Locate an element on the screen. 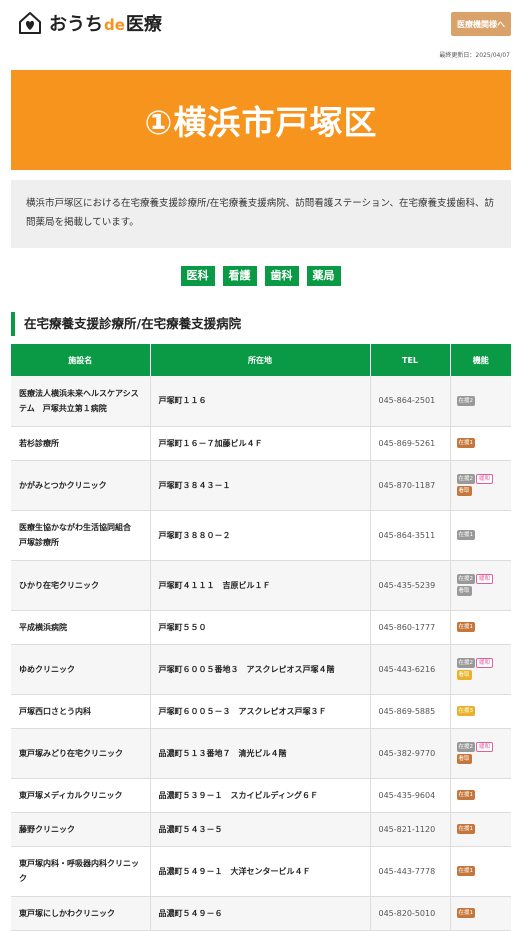  facility-address: 品濃町５４９－１ 大洋センタービル４Ｆ is located at coordinates (259, 871).